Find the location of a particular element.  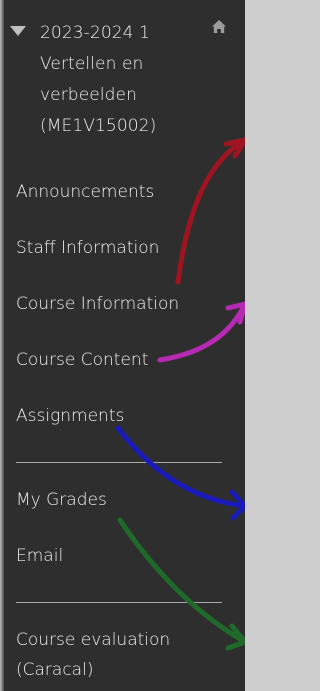

menu-item-my-grades: My Grades is located at coordinates (61, 500).